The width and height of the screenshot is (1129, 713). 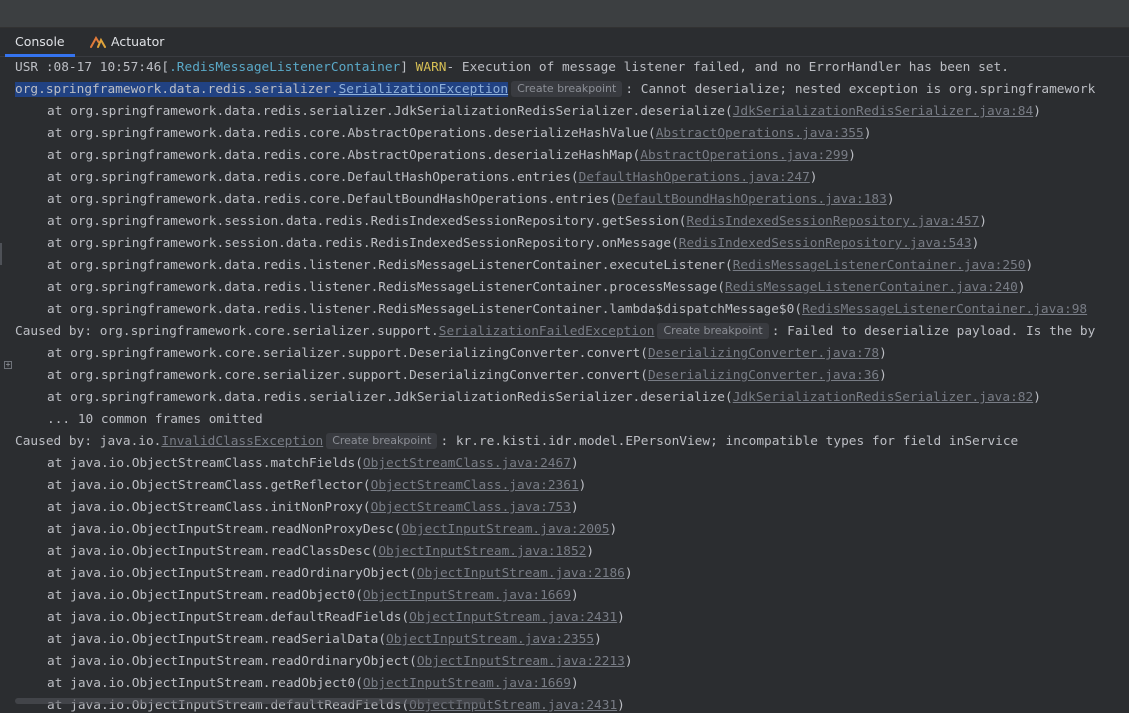 I want to click on frame-source-link: DeserializingConverter.java:36, so click(x=763, y=375).